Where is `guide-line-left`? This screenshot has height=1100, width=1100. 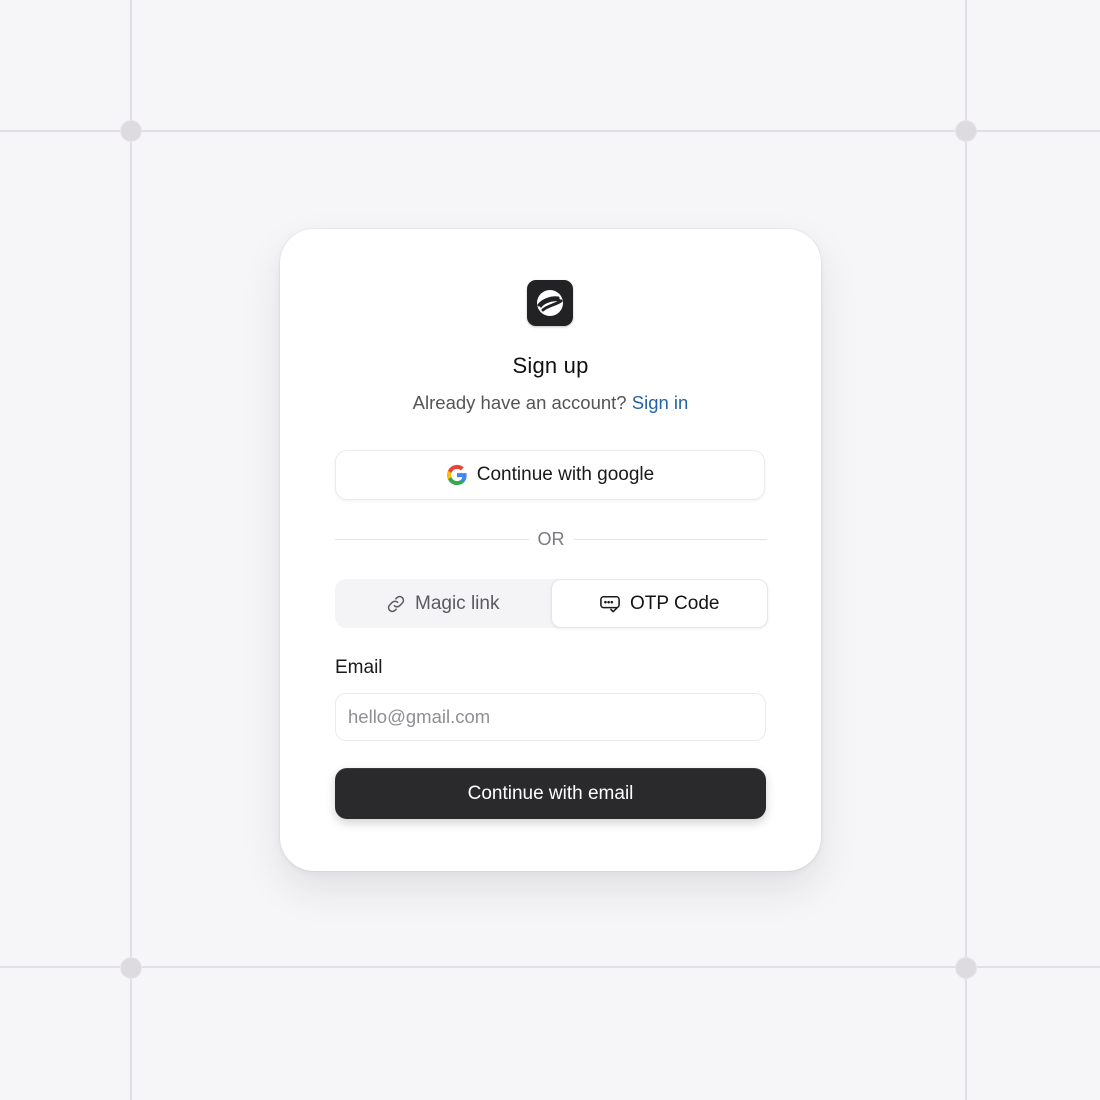
guide-line-left is located at coordinates (131, 550).